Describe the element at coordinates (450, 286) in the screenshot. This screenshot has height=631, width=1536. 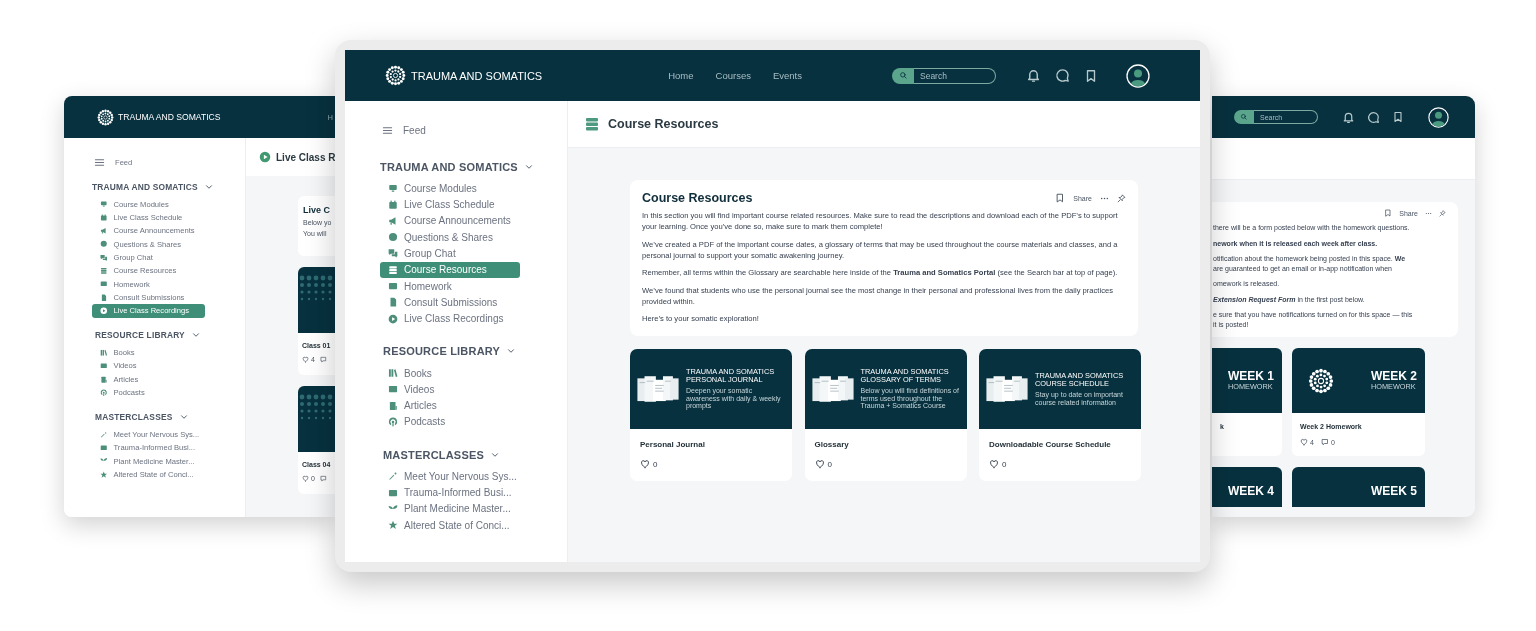
I see `sidebar-item: Homework` at that location.